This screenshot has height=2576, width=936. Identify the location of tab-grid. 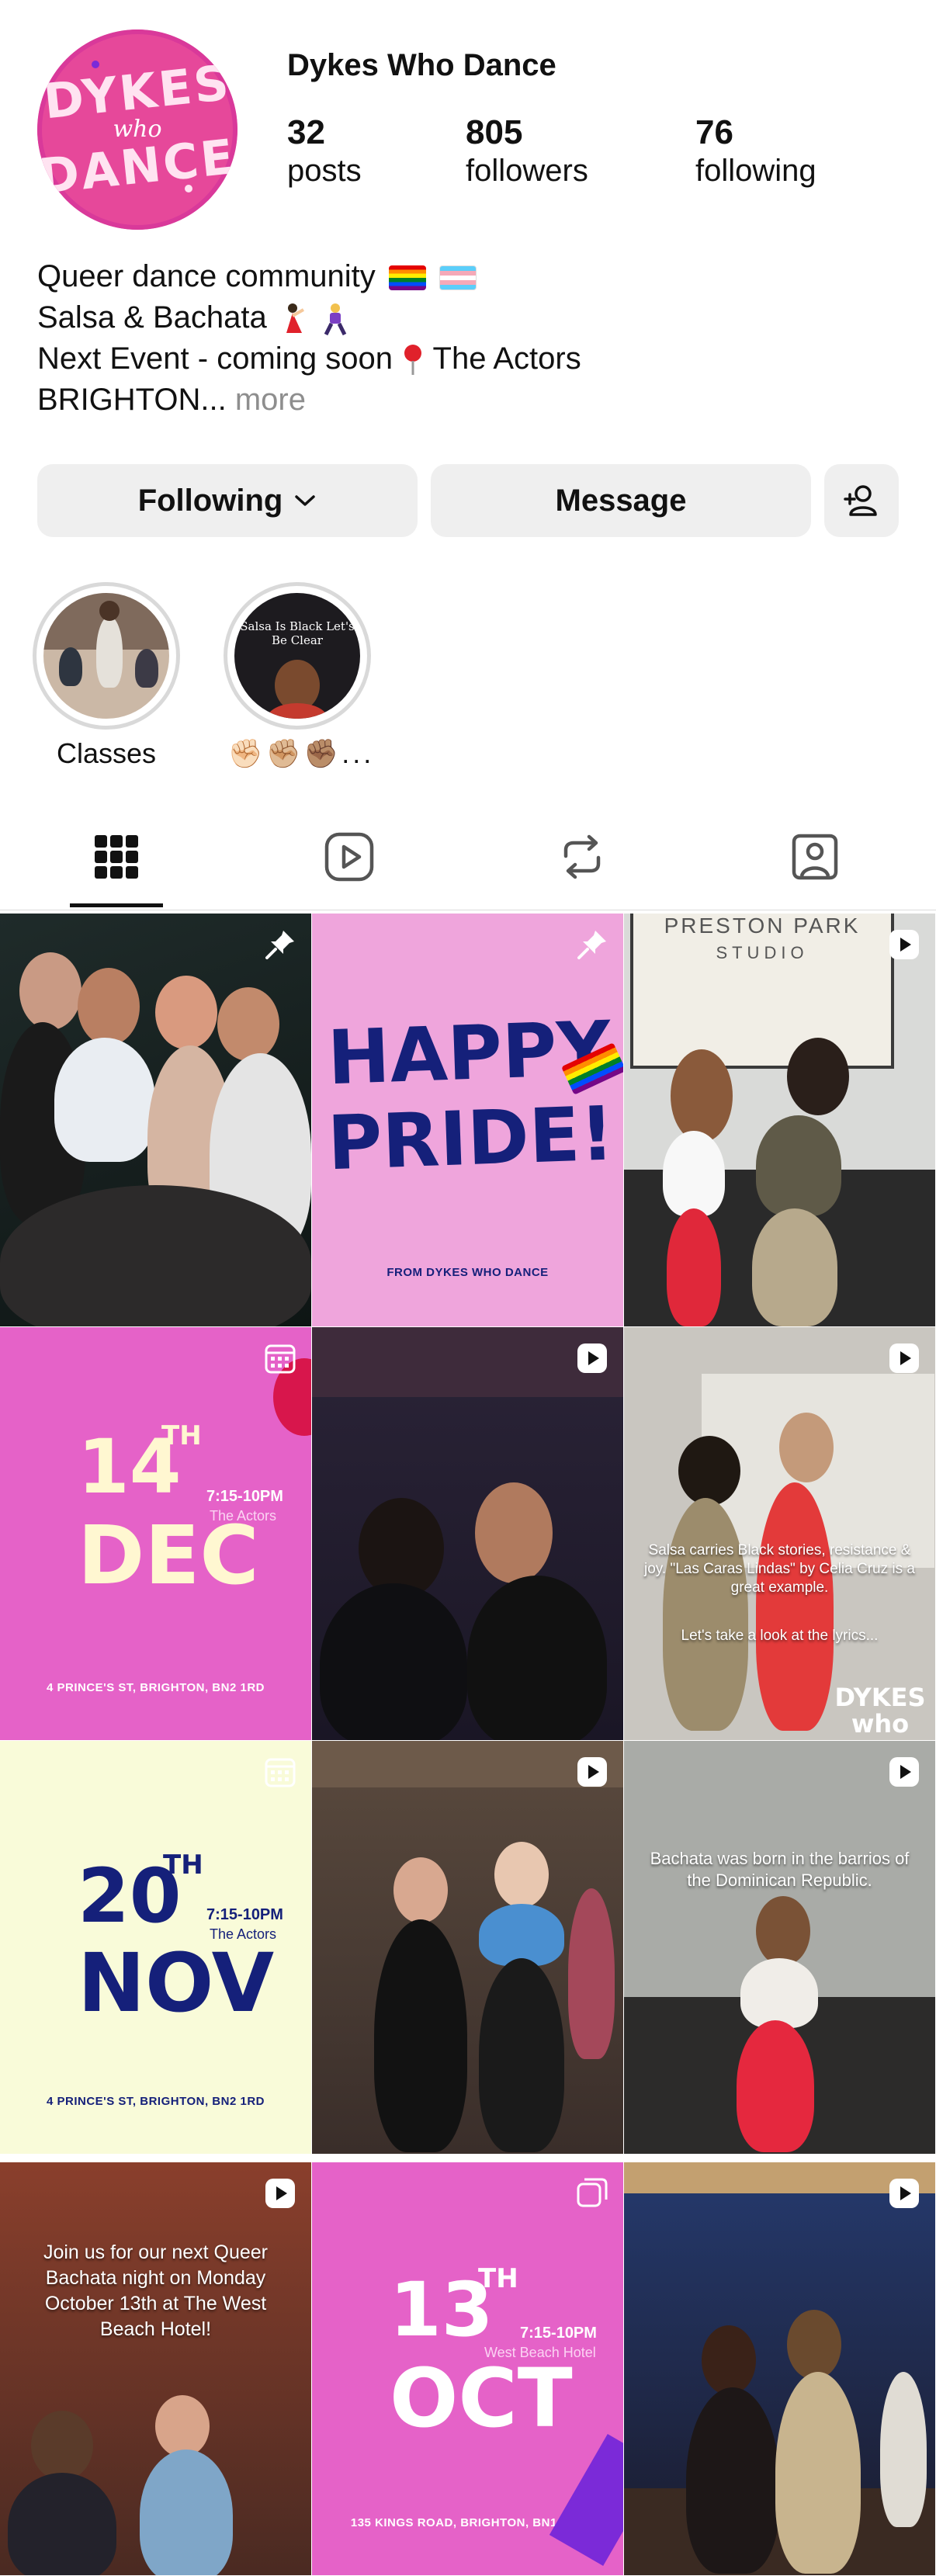
(116, 857).